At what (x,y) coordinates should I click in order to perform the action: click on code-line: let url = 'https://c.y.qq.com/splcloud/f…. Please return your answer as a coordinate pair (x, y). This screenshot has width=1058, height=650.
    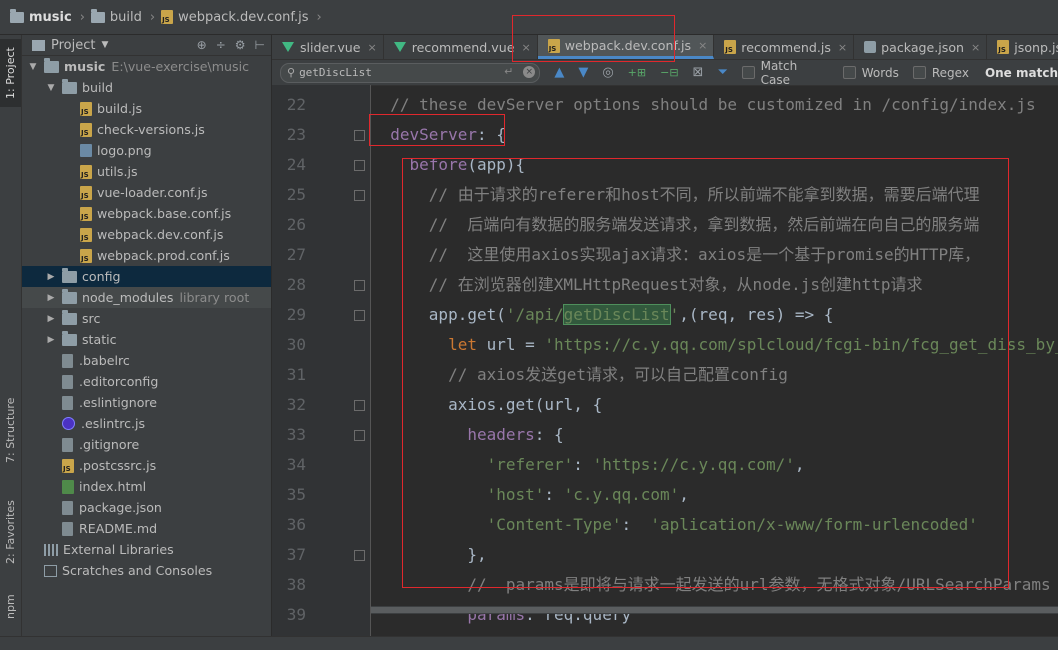
    Looking at the image, I should click on (714, 345).